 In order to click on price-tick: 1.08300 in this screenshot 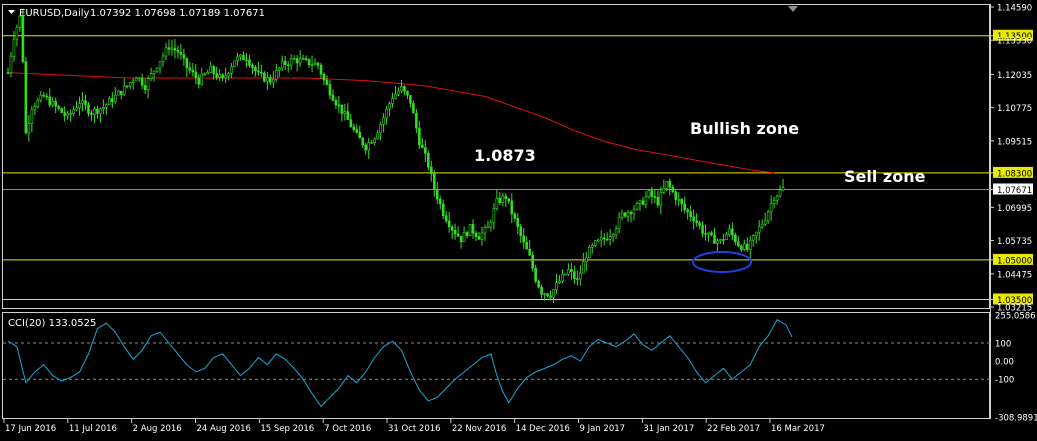, I will do `click(1011, 172)`.